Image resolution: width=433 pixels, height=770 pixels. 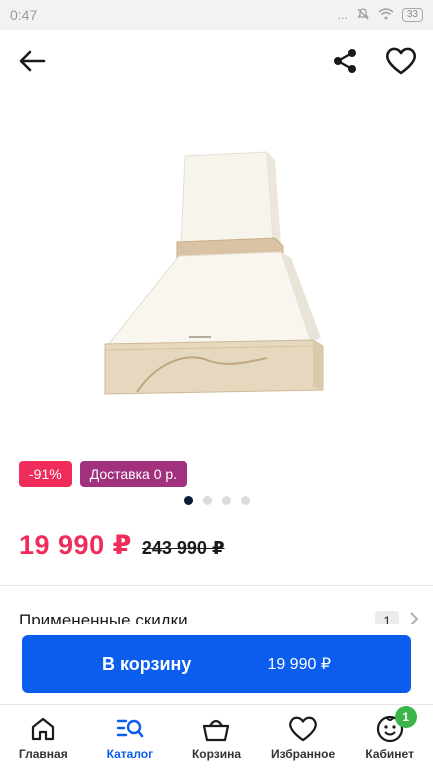 I want to click on nav-label: Кабинет, so click(x=389, y=754).